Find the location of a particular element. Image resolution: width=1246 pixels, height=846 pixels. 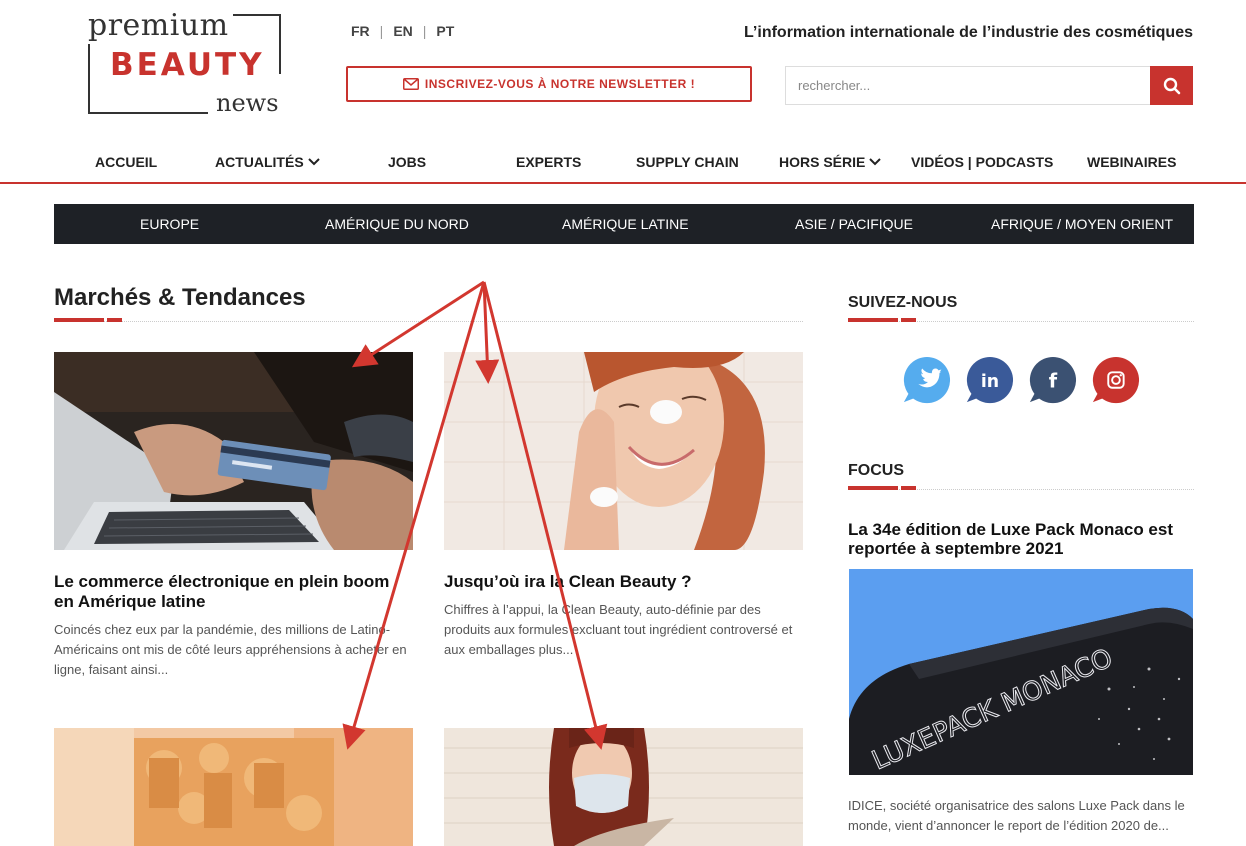

woman-cream-illustration is located at coordinates (623, 451).